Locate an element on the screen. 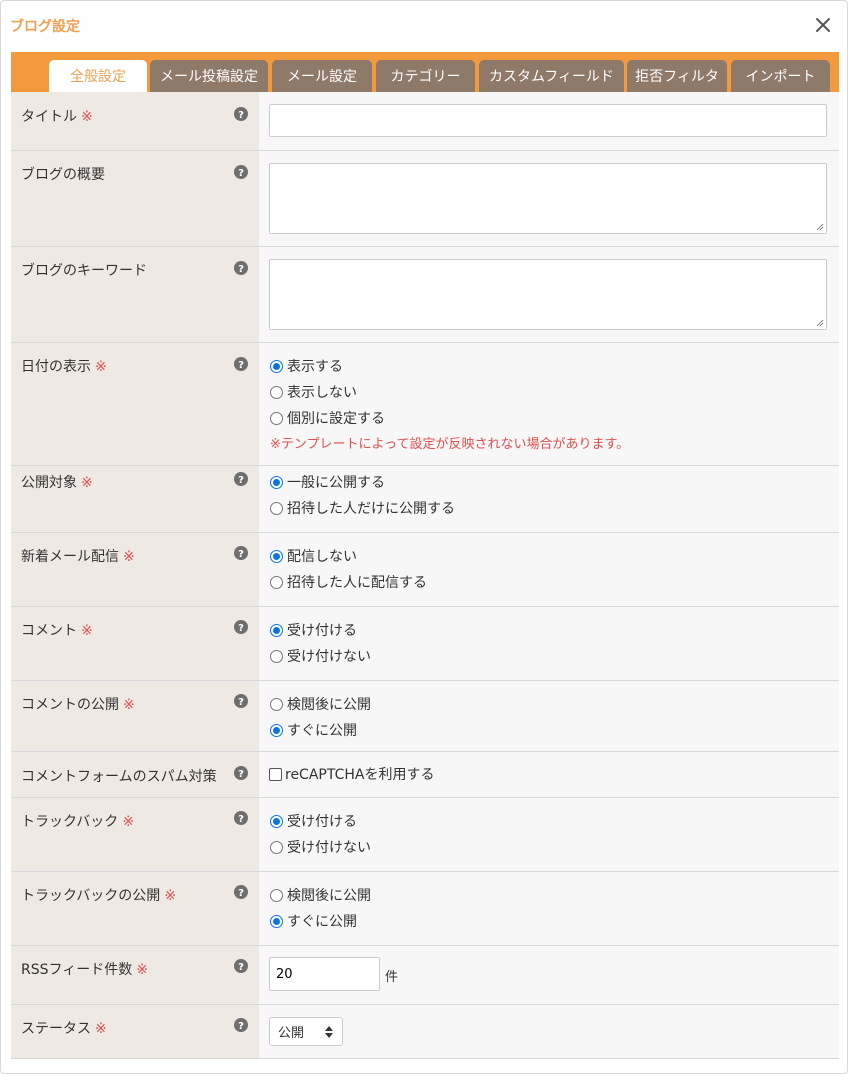  dialog-header: ブログ設定 is located at coordinates (424, 26).